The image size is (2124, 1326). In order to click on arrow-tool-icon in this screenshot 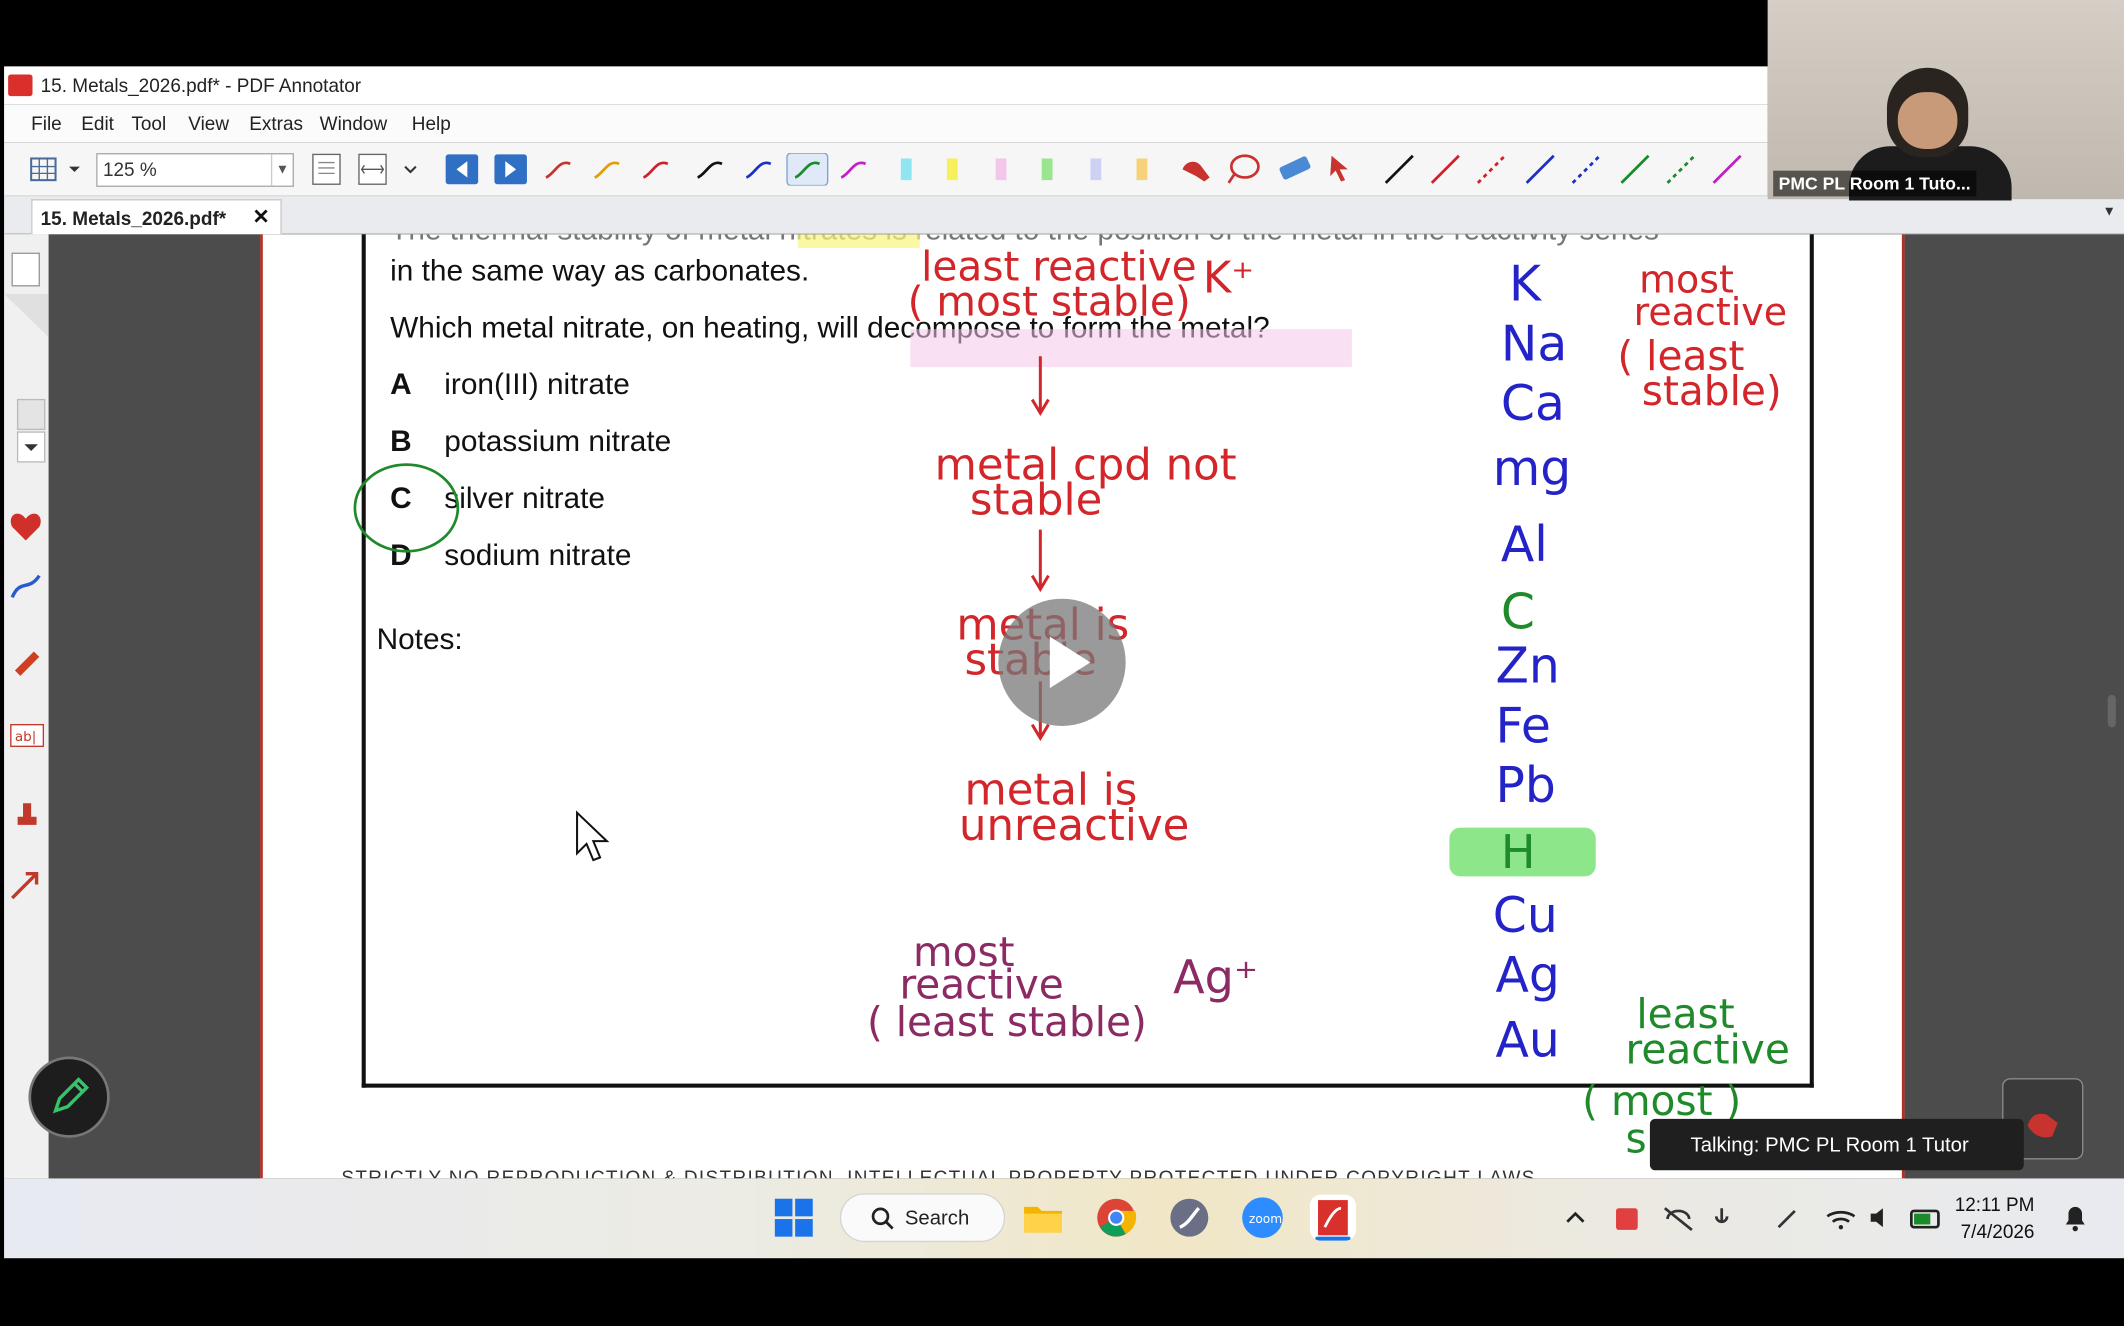, I will do `click(24, 885)`.